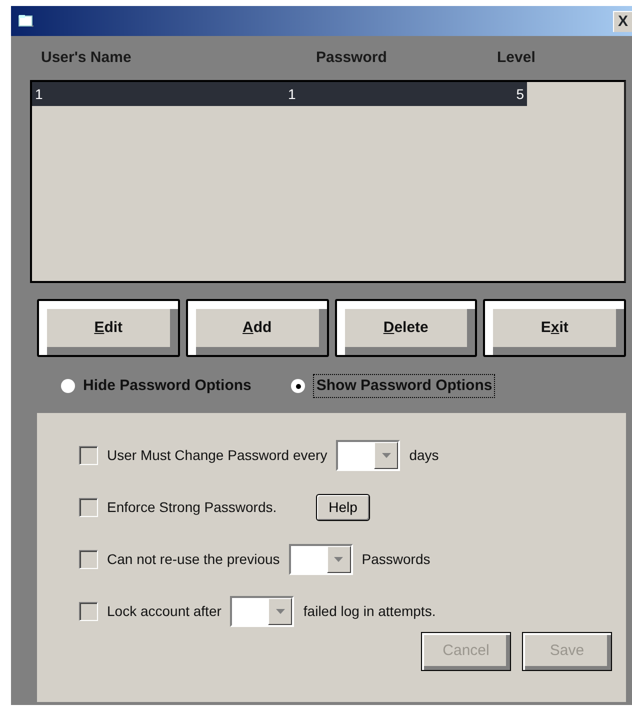 Image resolution: width=632 pixels, height=718 pixels. What do you see at coordinates (217, 455) in the screenshot?
I see `option-label: User Must Change Password every` at bounding box center [217, 455].